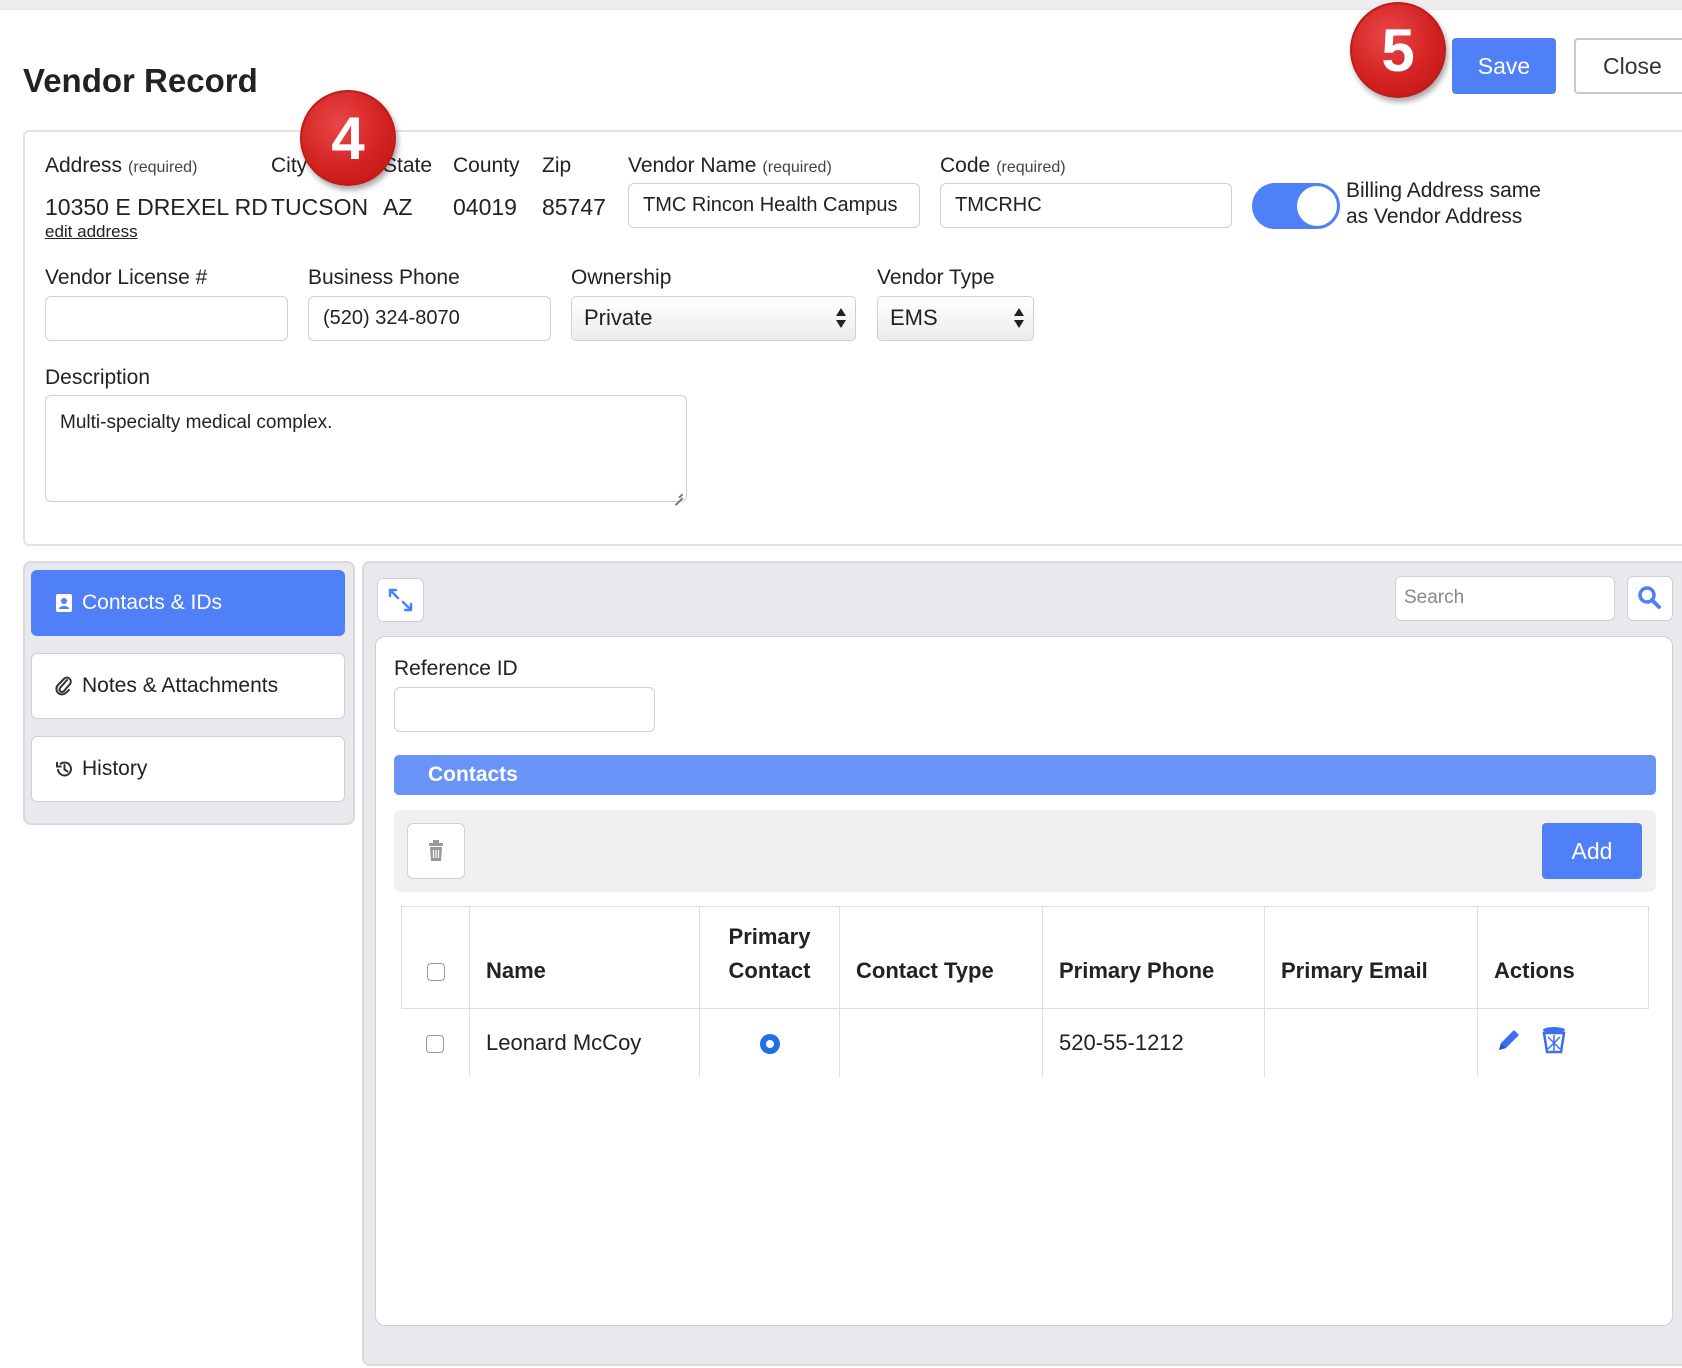  What do you see at coordinates (1317, 206) in the screenshot?
I see `toggle-knob` at bounding box center [1317, 206].